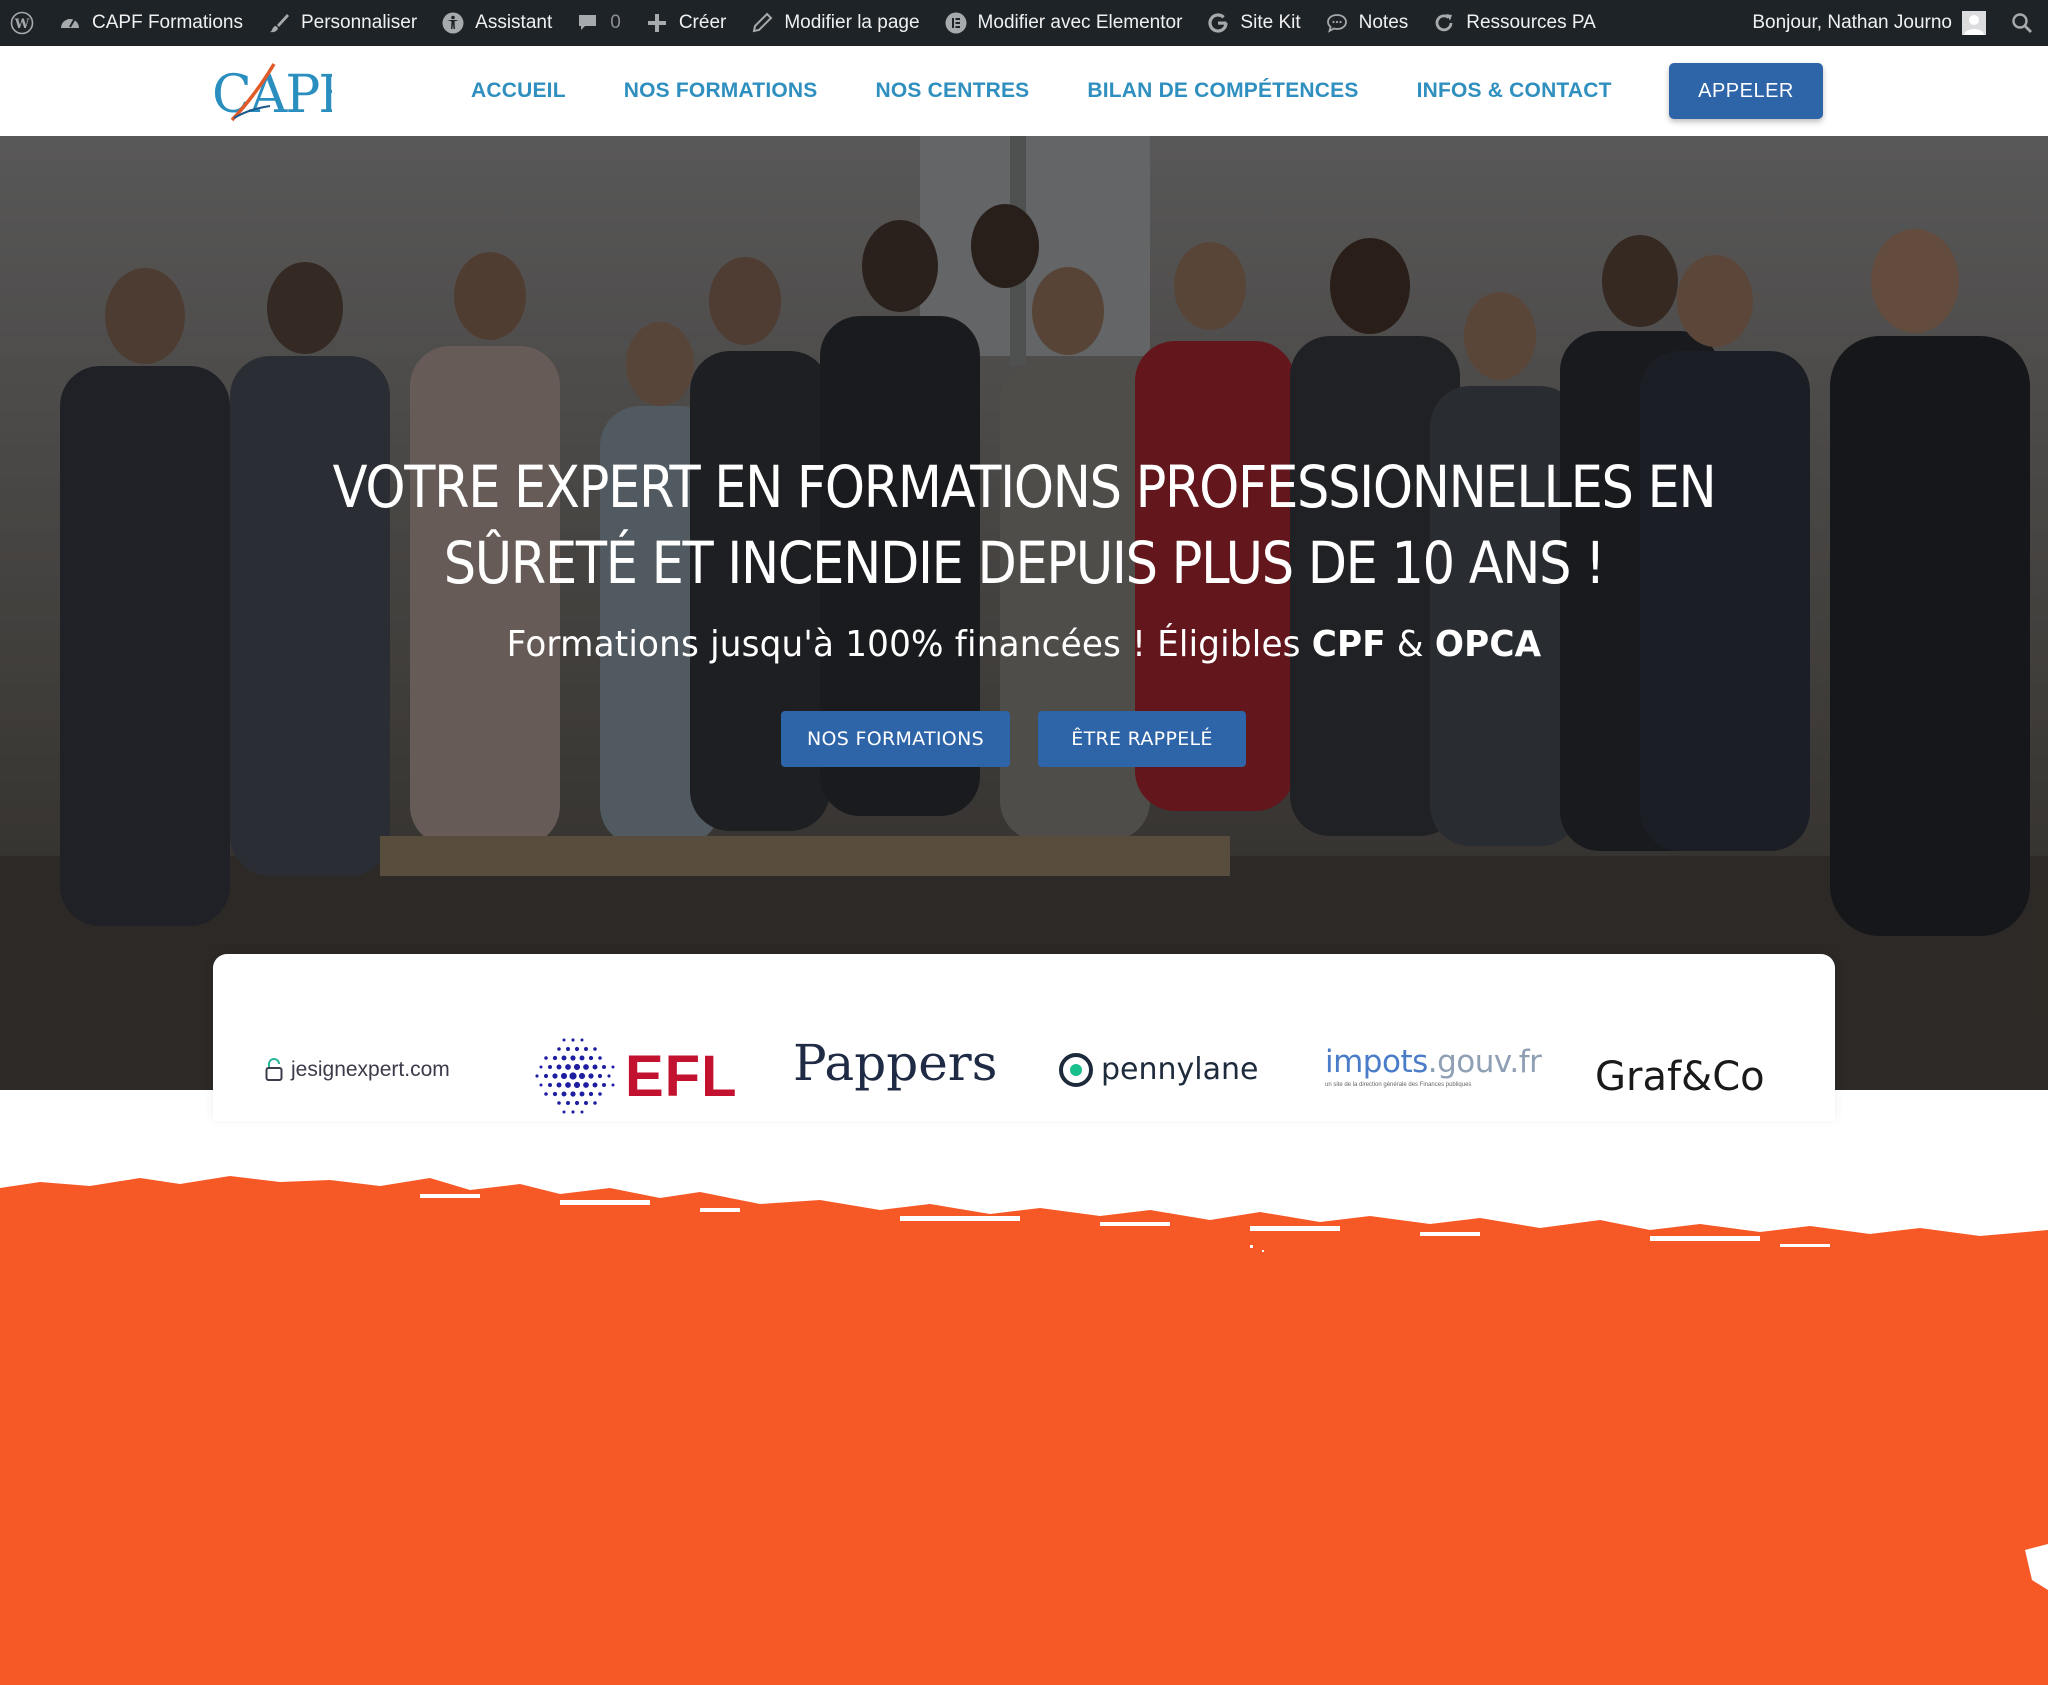 This screenshot has height=1685, width=2048. I want to click on hero-subtitle-ampersand: &, so click(1410, 644).